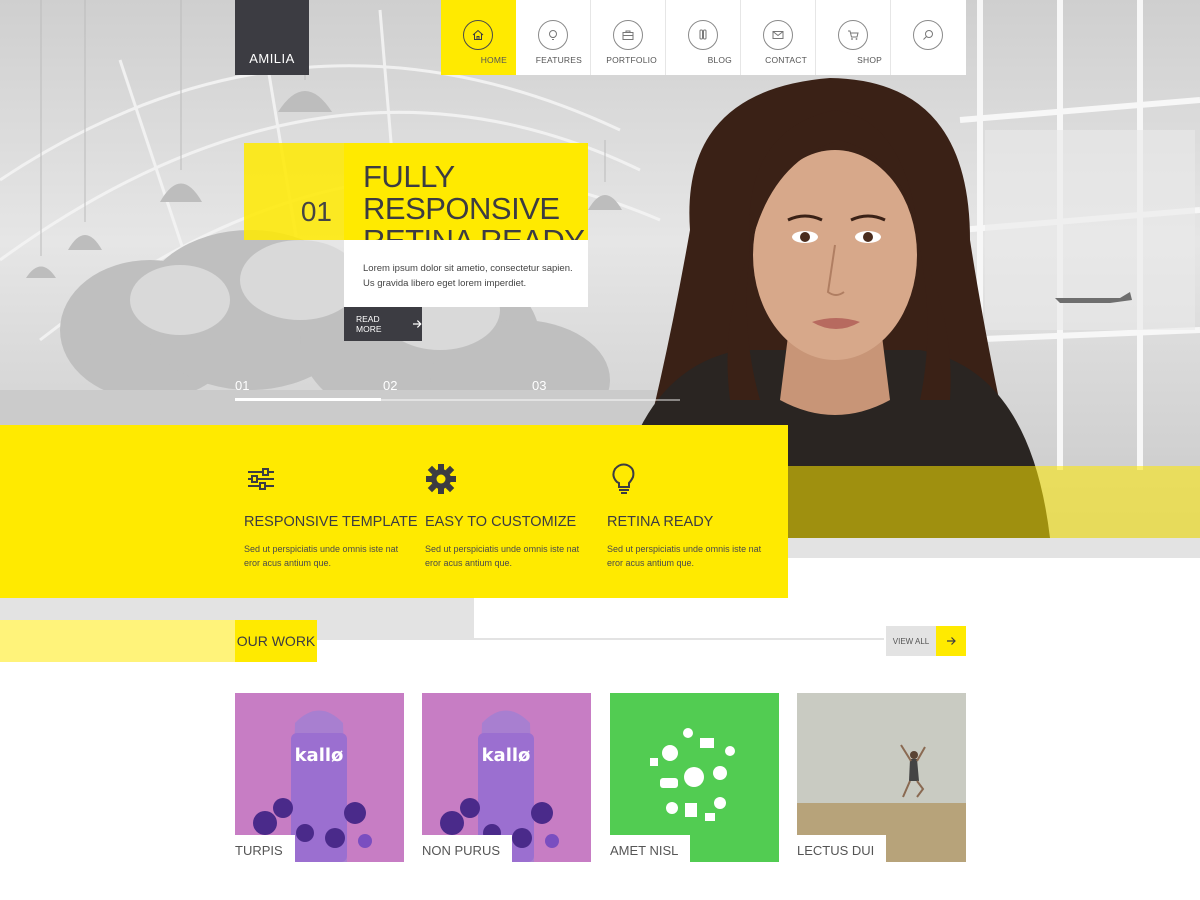  Describe the element at coordinates (294, 191) in the screenshot. I see `slide-number-box: 01` at that location.